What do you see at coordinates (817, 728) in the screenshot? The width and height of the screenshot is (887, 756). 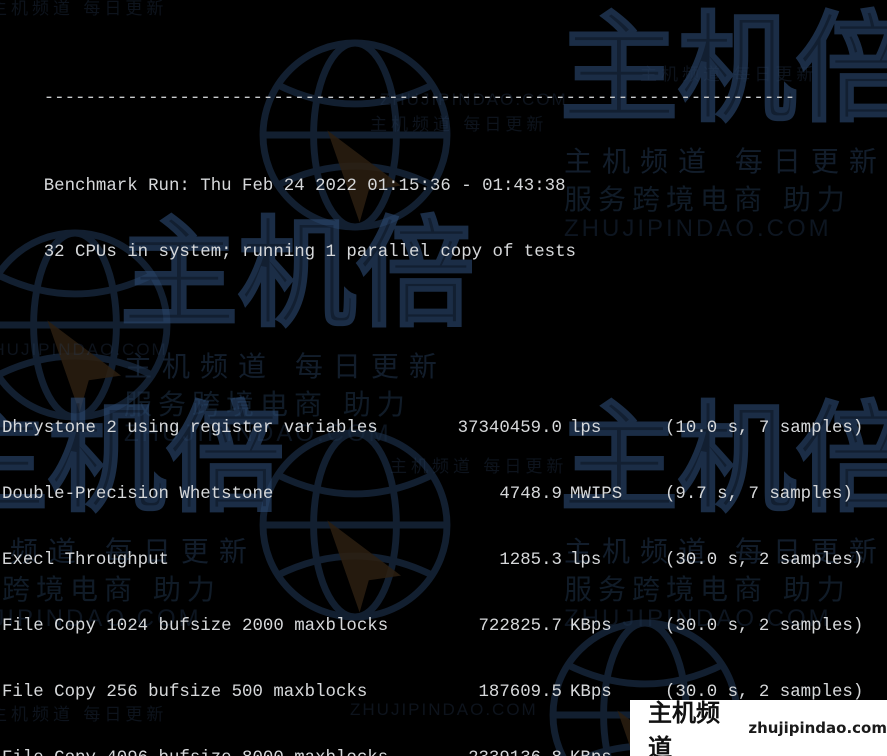 I see `brand-url-text: zhujipindao.com` at bounding box center [817, 728].